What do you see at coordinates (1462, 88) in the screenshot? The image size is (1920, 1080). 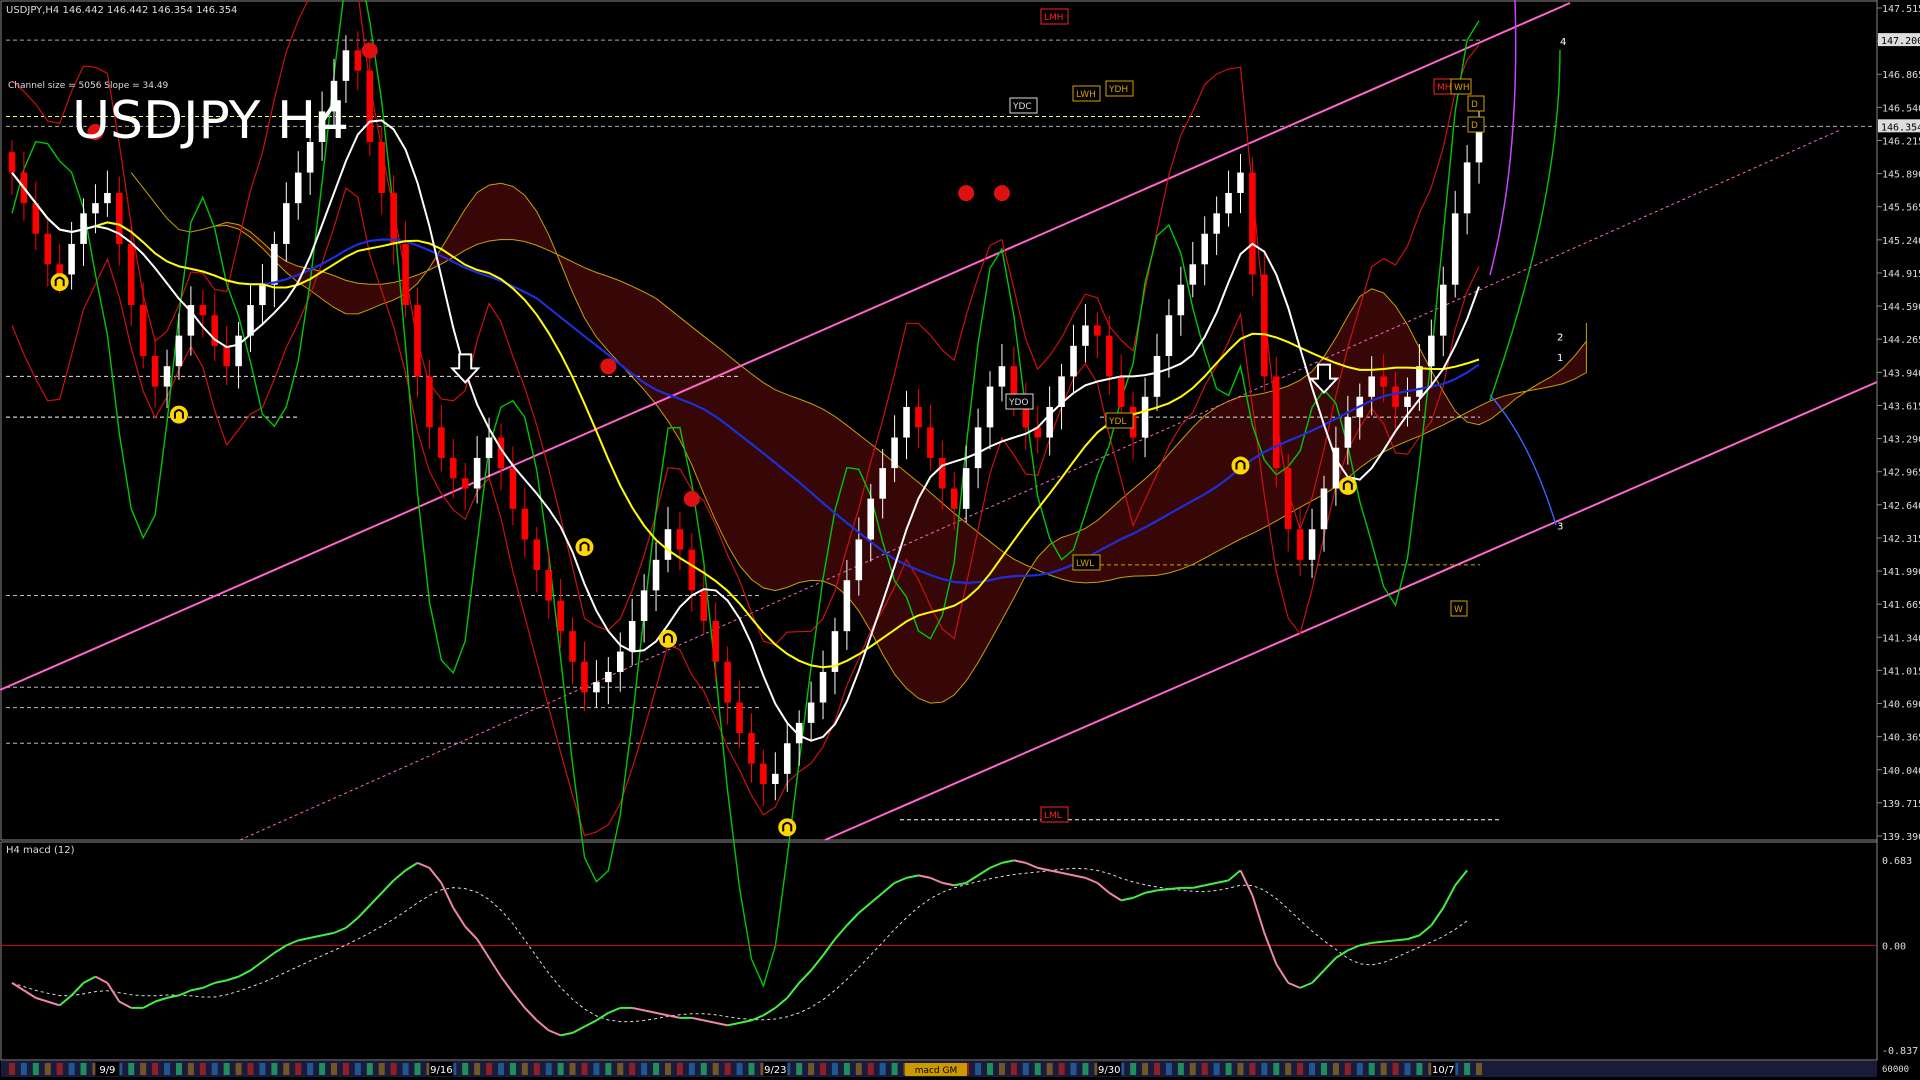 I see `level-tag-text: WH` at bounding box center [1462, 88].